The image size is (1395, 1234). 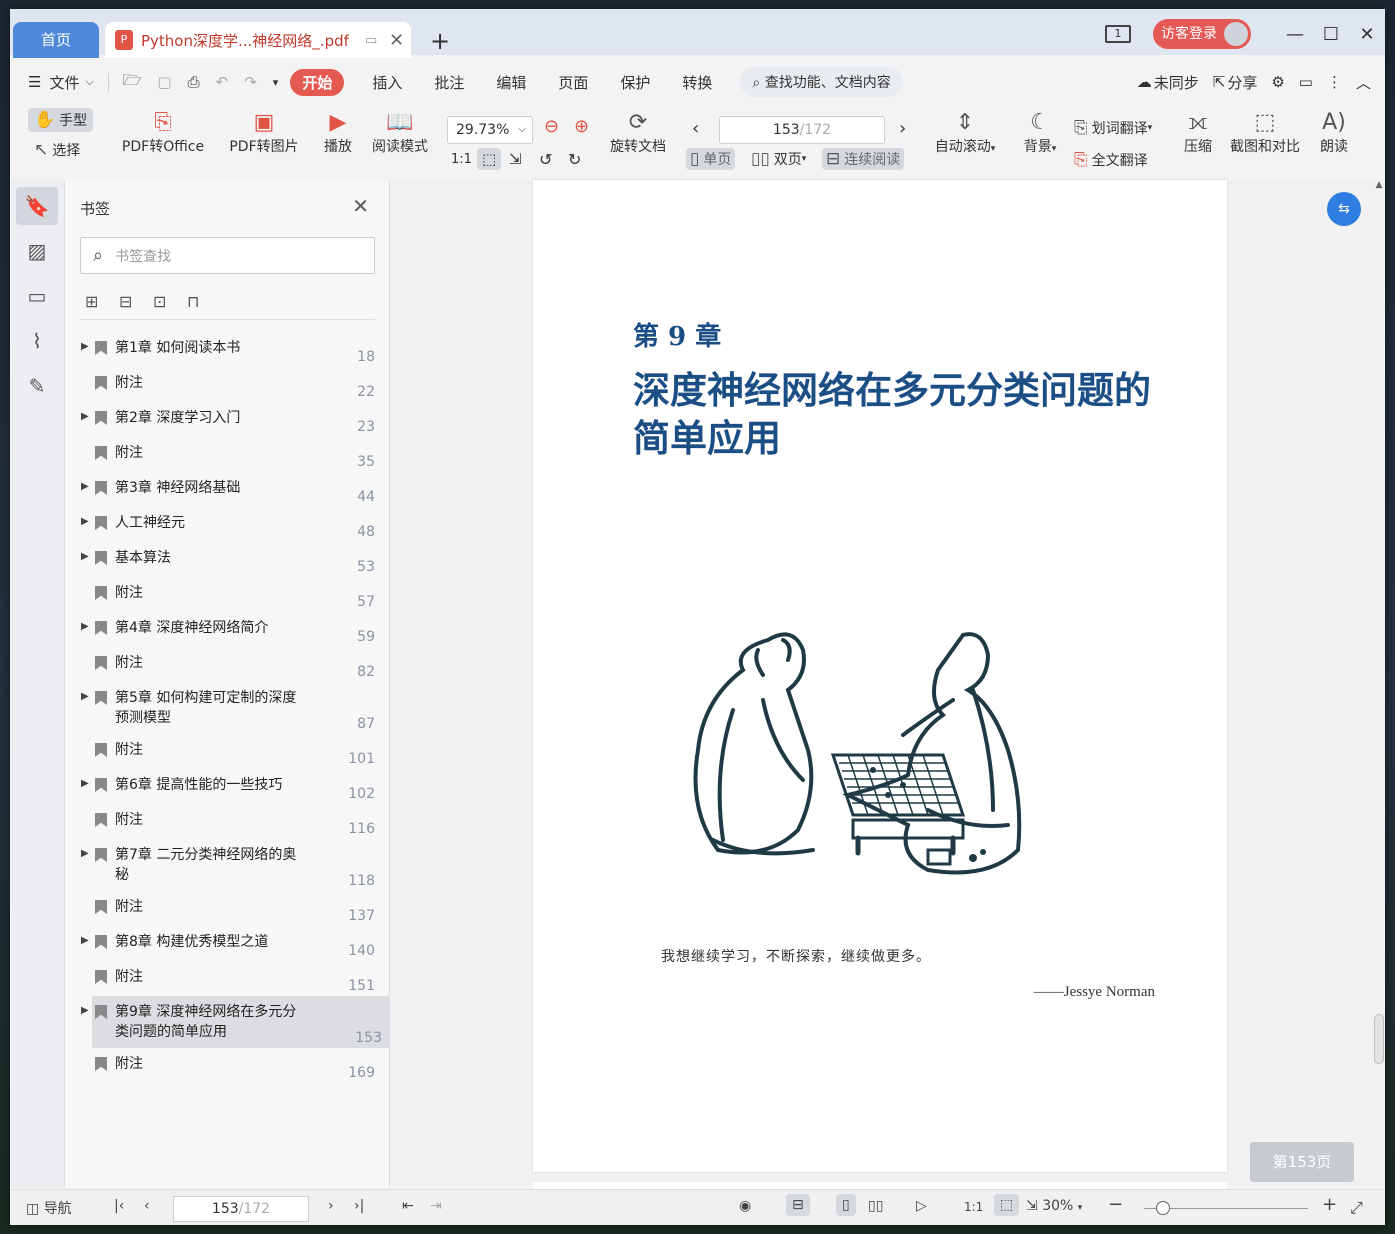 I want to click on zoom-slider-knob, so click(x=1163, y=1208).